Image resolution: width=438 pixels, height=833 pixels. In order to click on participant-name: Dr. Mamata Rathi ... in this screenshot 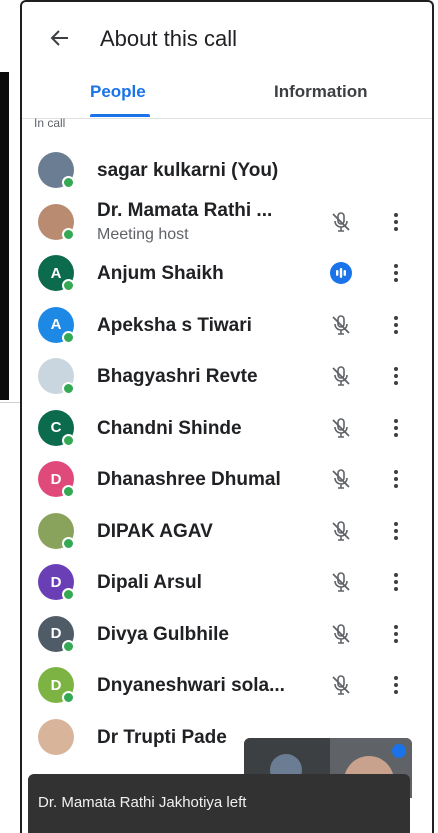, I will do `click(185, 210)`.